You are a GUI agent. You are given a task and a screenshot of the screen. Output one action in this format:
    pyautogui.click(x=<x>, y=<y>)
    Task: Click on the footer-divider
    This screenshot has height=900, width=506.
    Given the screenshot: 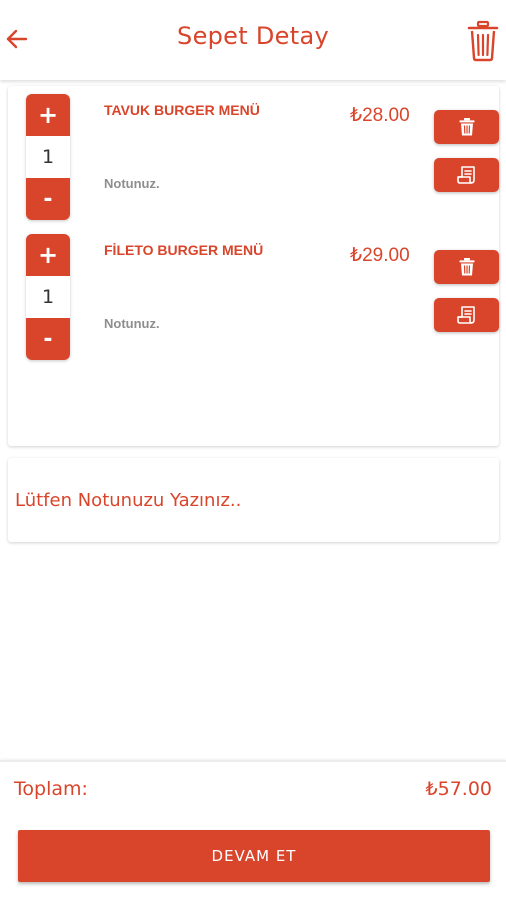 What is the action you would take?
    pyautogui.click(x=253, y=761)
    